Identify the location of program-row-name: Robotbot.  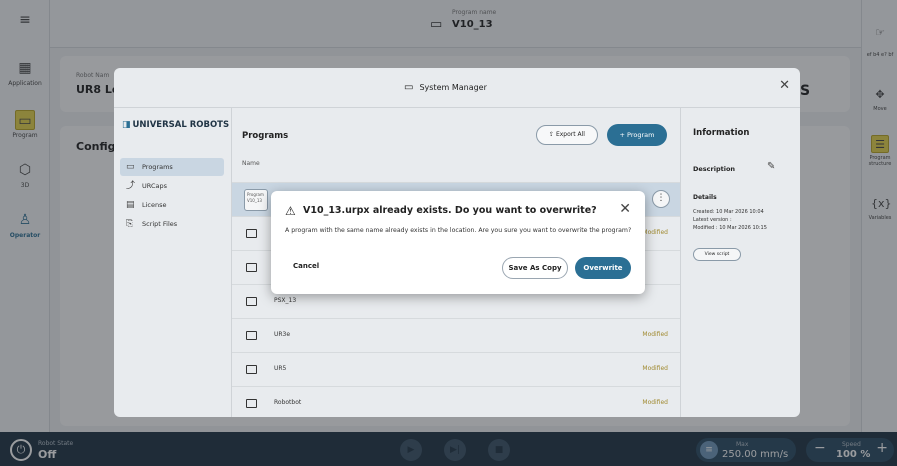
(288, 402).